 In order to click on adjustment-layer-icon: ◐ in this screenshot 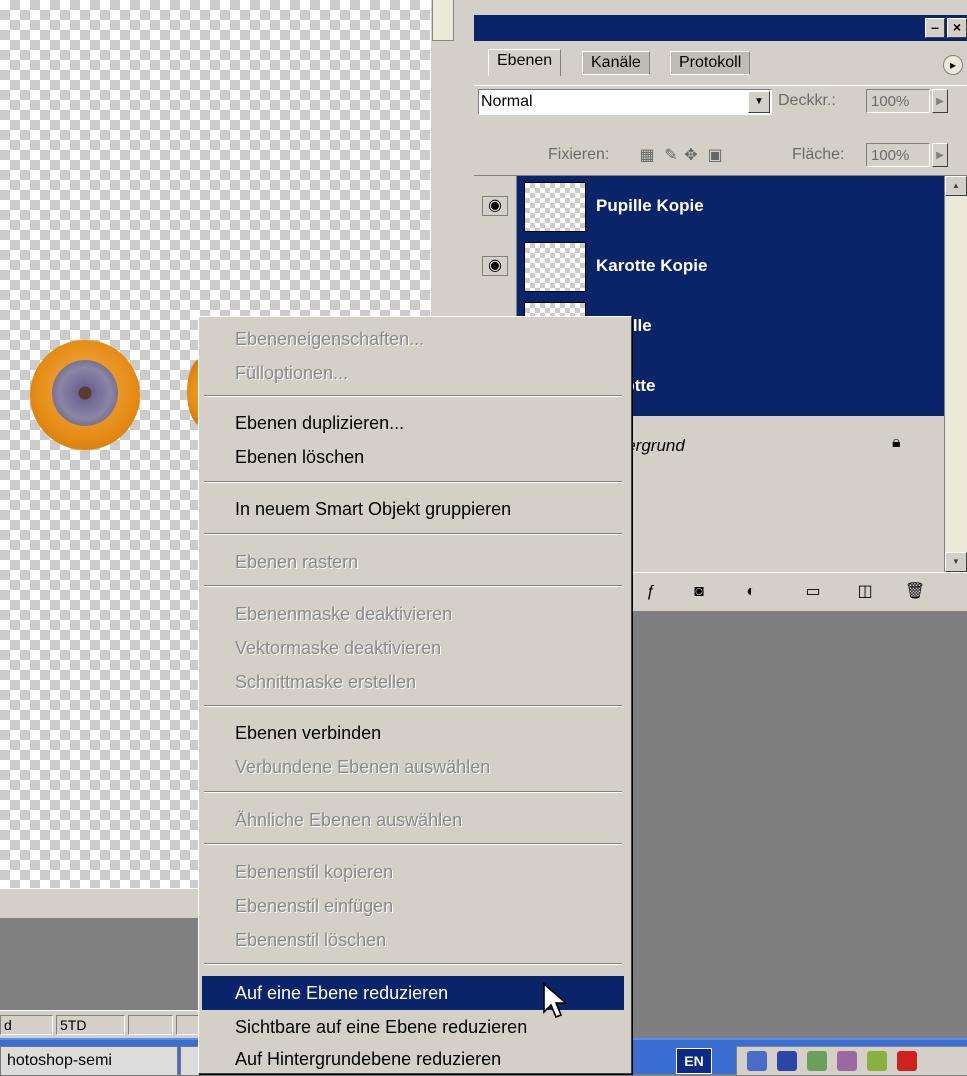, I will do `click(751, 592)`.